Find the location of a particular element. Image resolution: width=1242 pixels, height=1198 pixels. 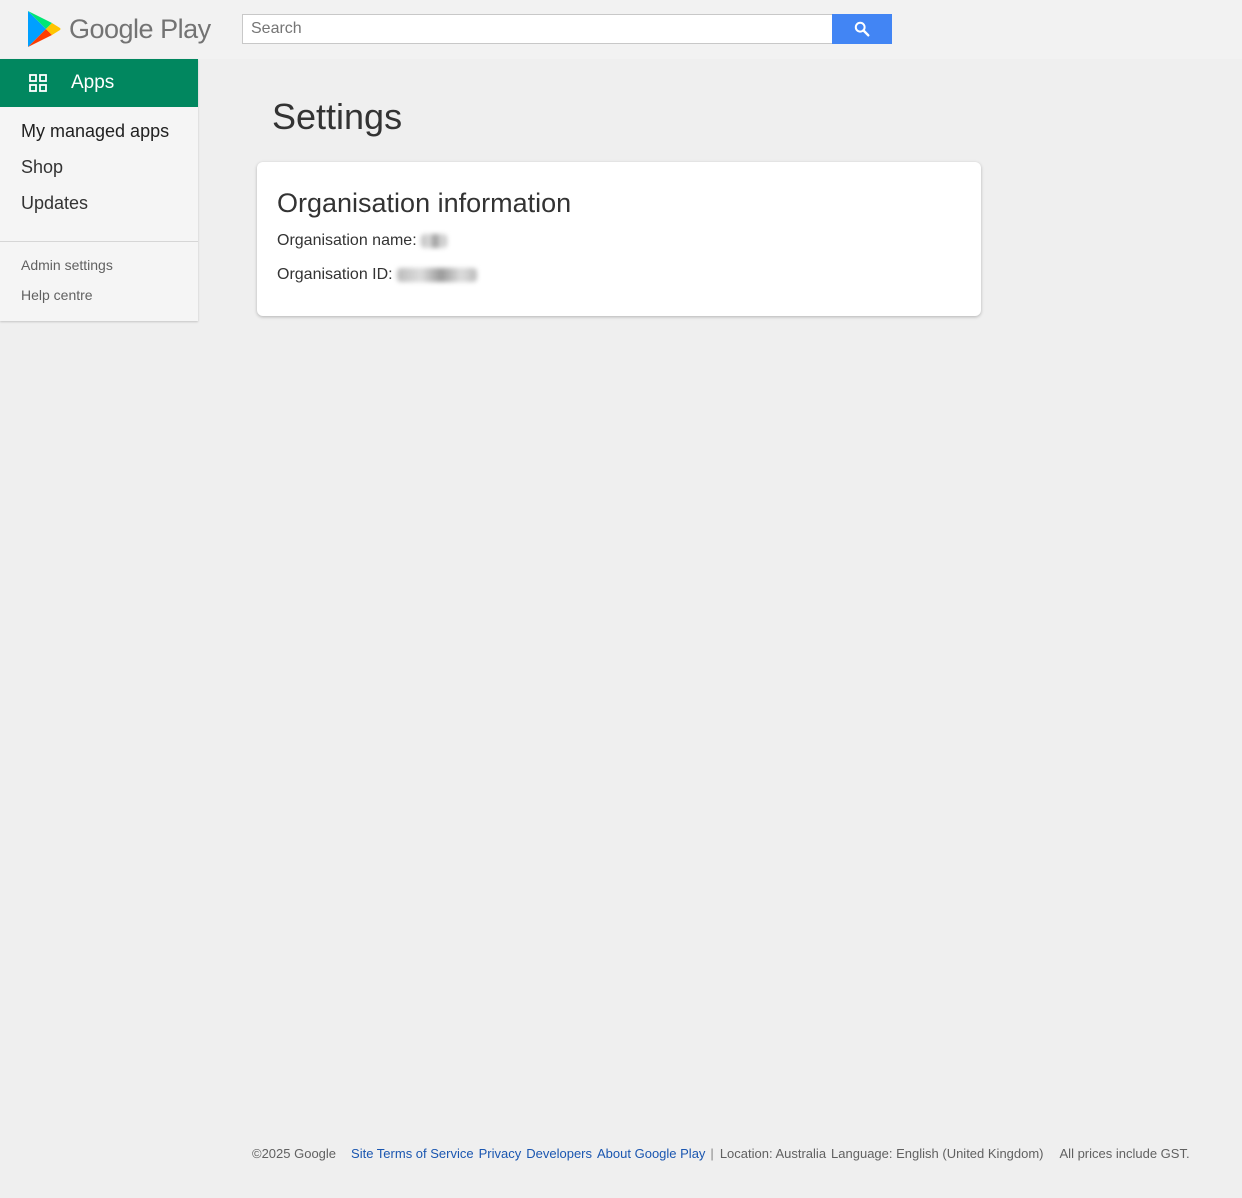

organisation-name-redacted-value is located at coordinates (433, 240).